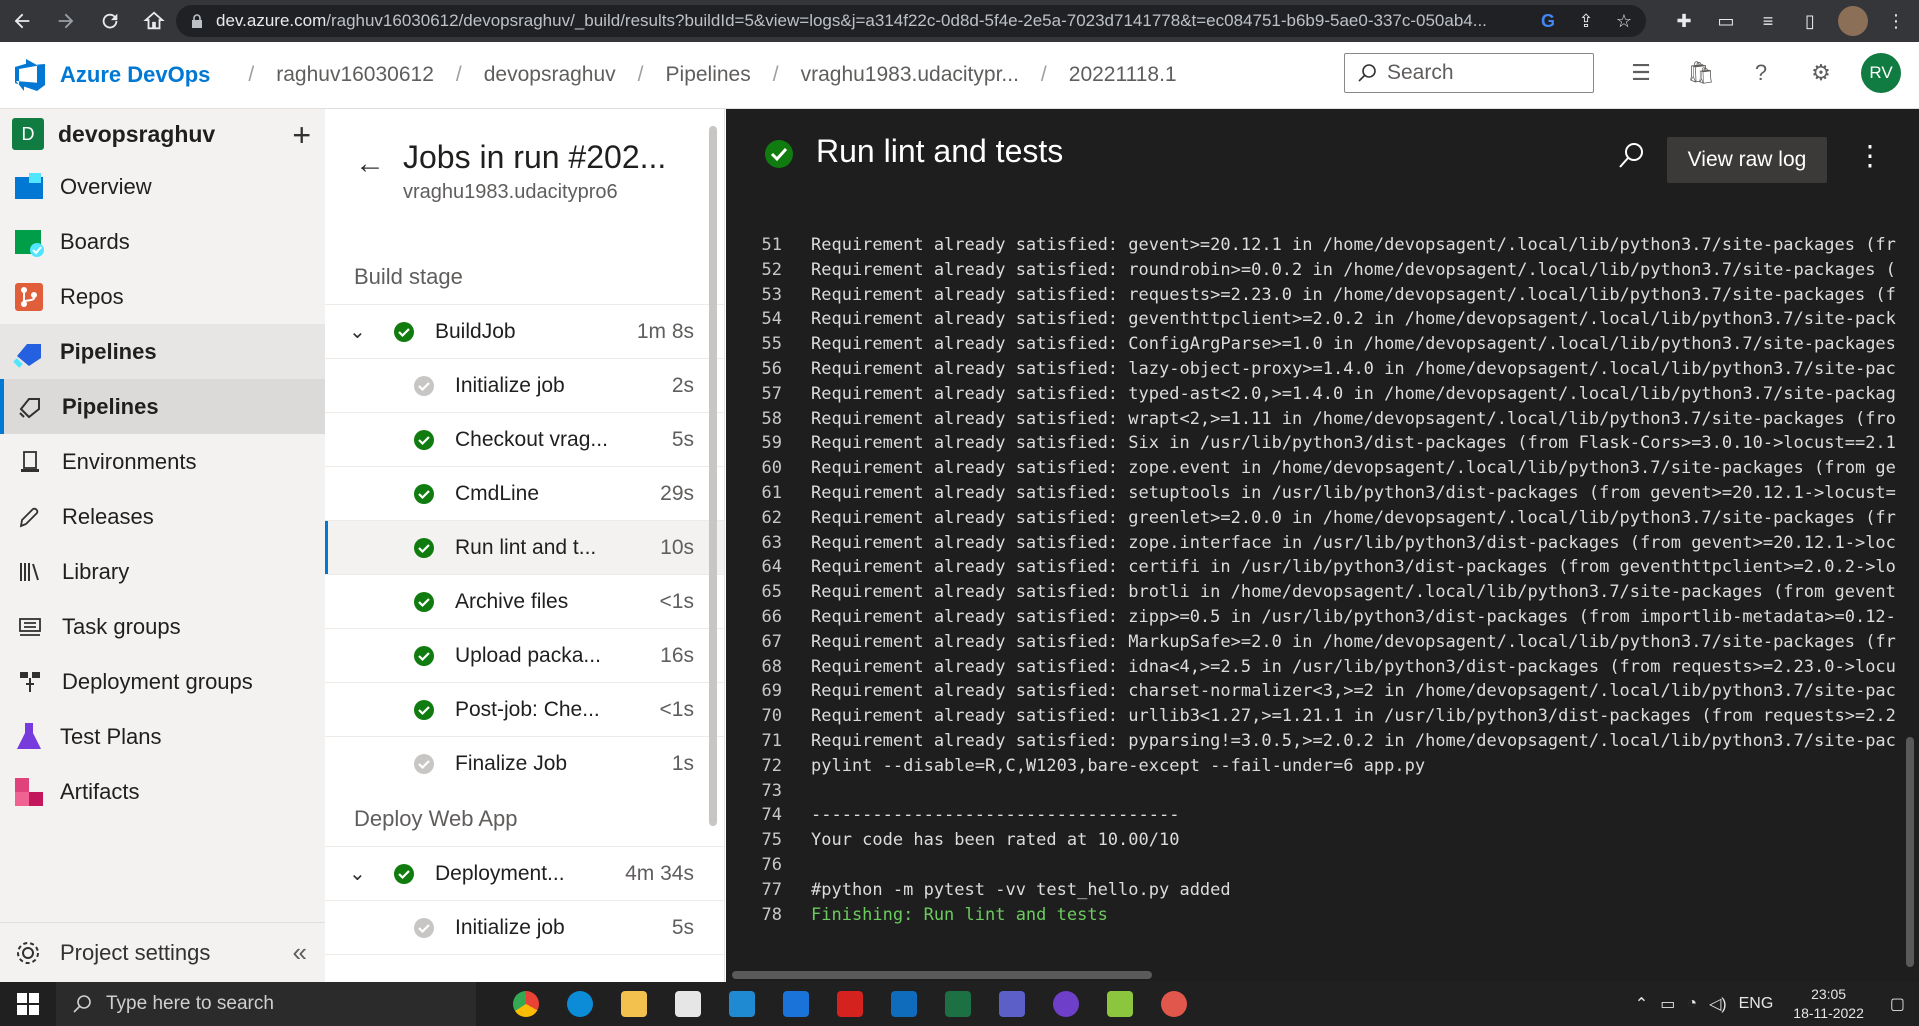 Image resolution: width=1919 pixels, height=1026 pixels. What do you see at coordinates (1641, 73) in the screenshot?
I see `work-items-icon: ☰` at bounding box center [1641, 73].